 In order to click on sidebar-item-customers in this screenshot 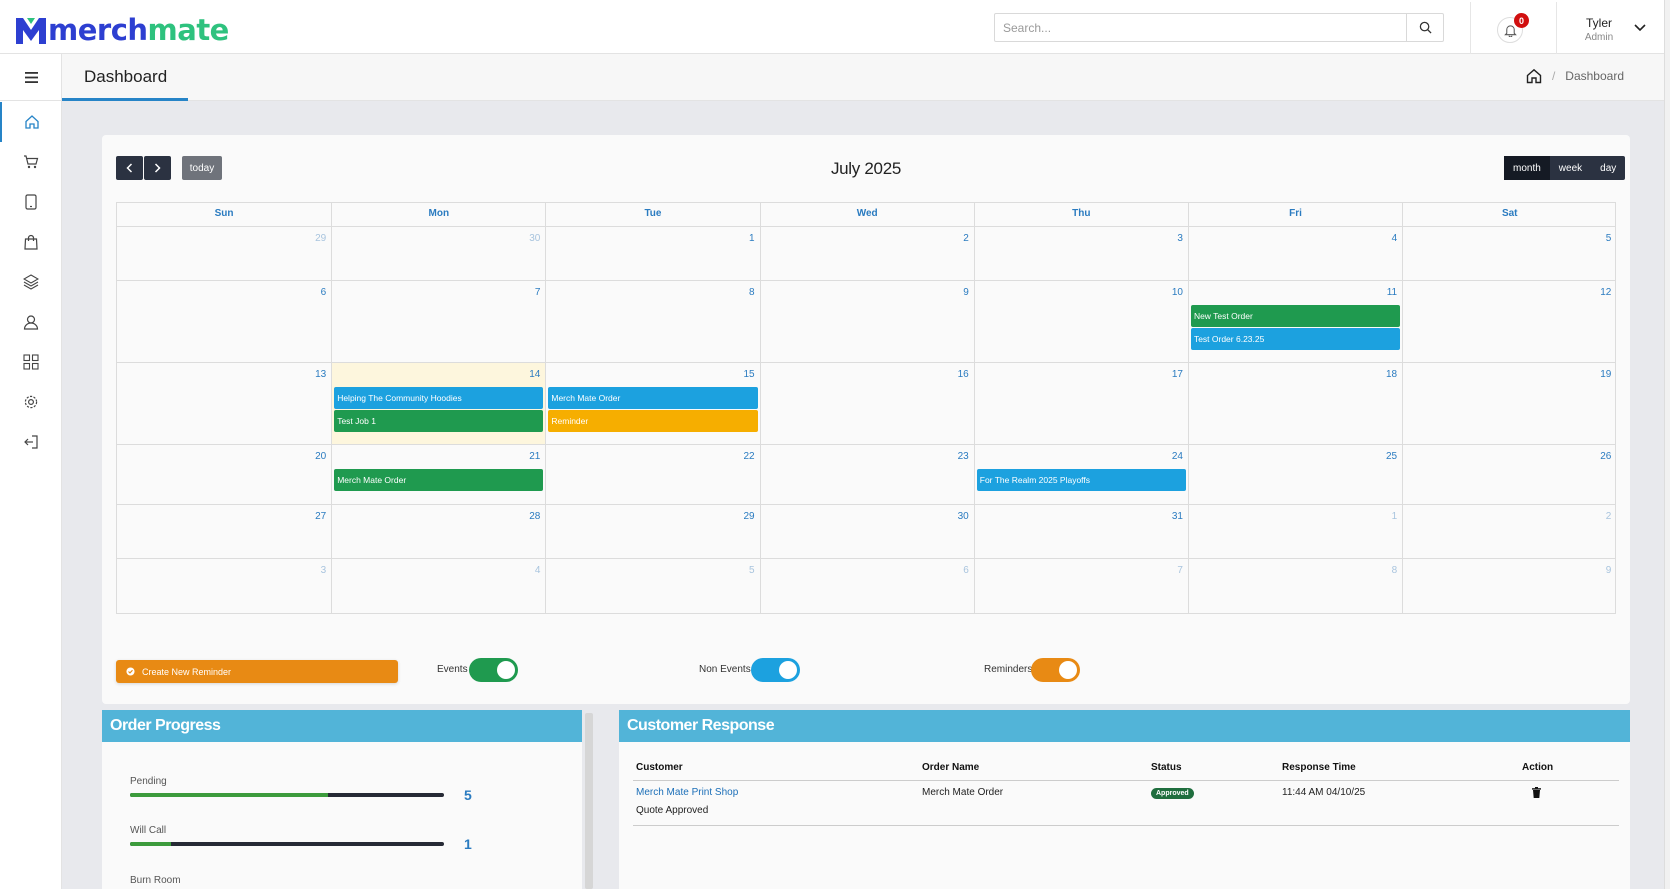, I will do `click(31, 322)`.